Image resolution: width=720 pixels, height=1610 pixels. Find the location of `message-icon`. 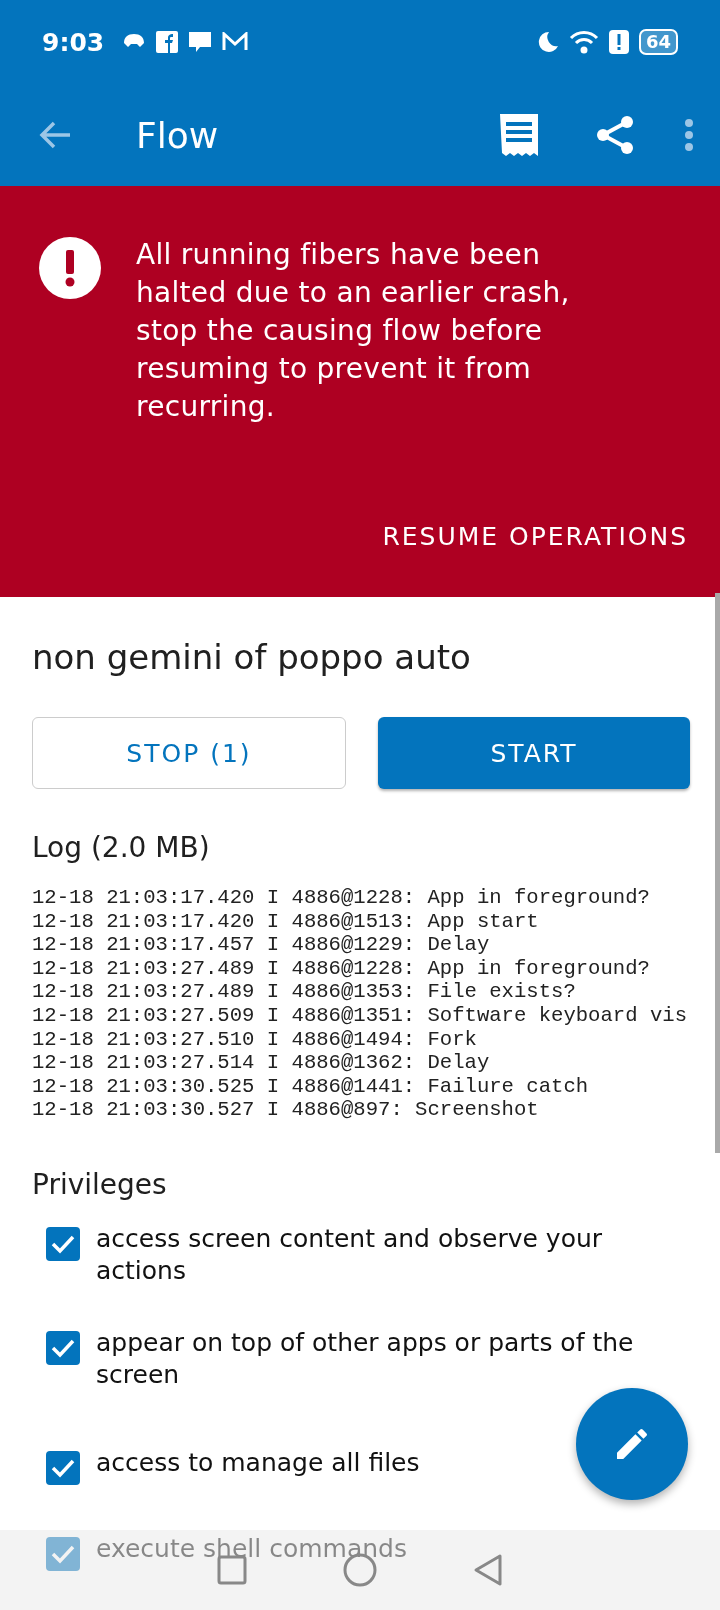

message-icon is located at coordinates (200, 42).